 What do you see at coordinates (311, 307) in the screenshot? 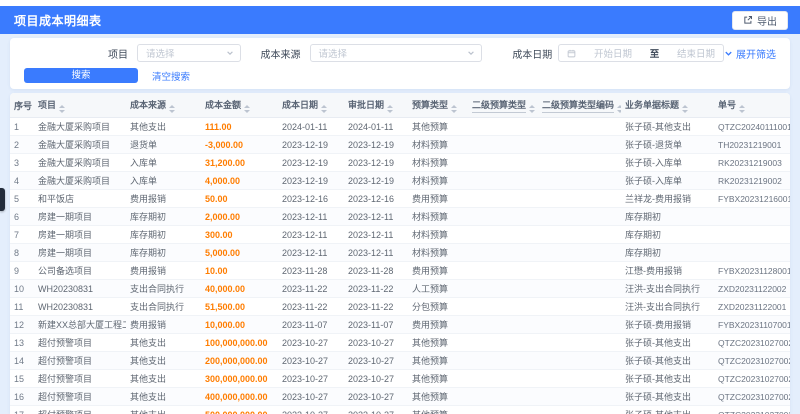
I see `cell-cost_date: 2023-11-22` at bounding box center [311, 307].